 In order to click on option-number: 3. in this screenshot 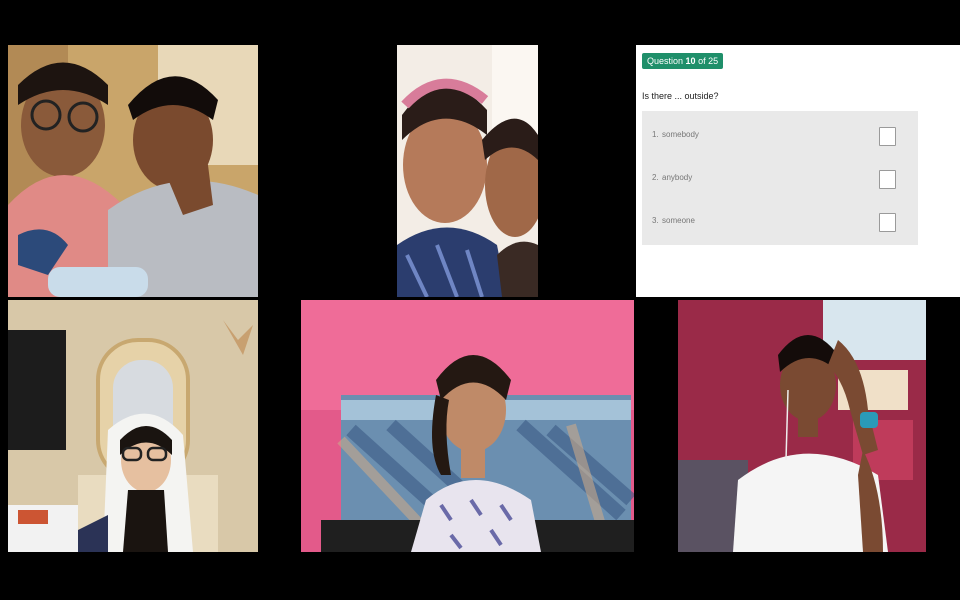, I will do `click(655, 220)`.